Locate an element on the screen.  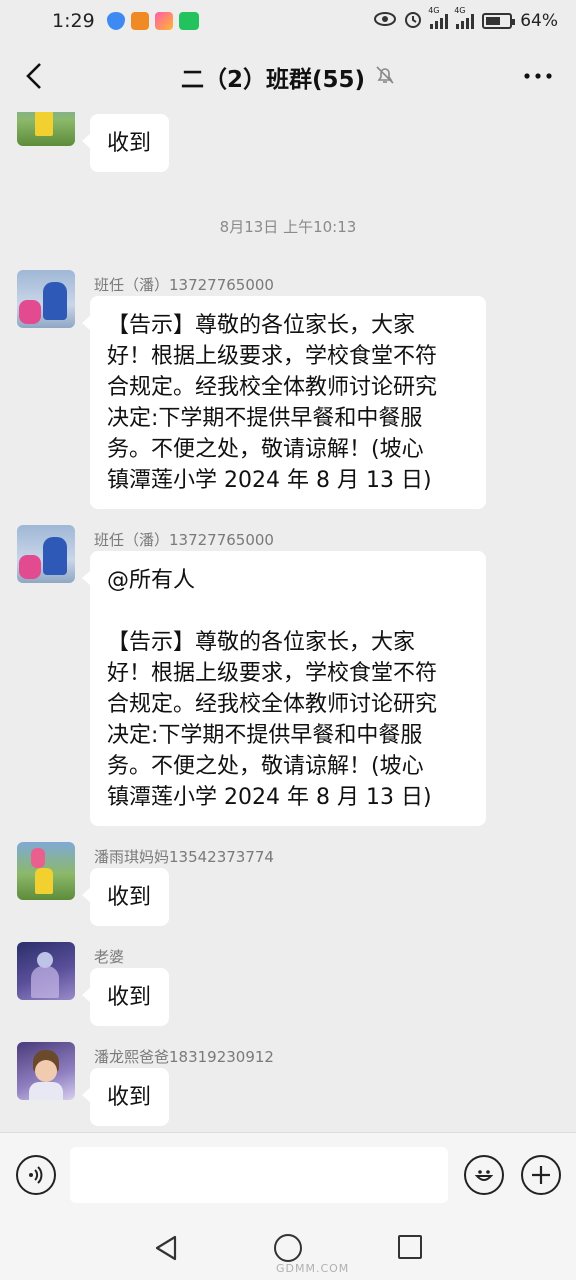
video-app-icon is located at coordinates (139, 21).